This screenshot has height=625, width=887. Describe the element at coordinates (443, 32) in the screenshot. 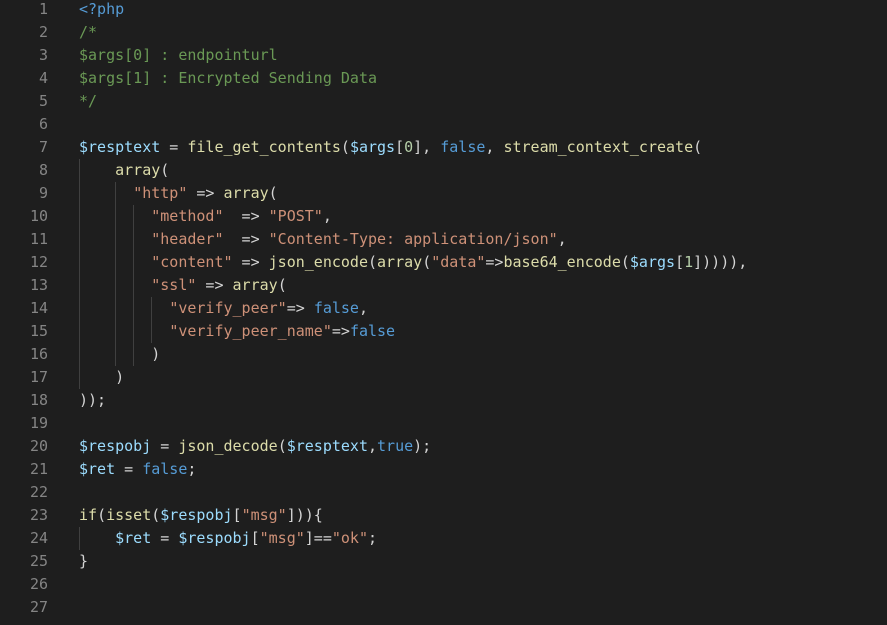

I see `code-line: 2 /*` at that location.